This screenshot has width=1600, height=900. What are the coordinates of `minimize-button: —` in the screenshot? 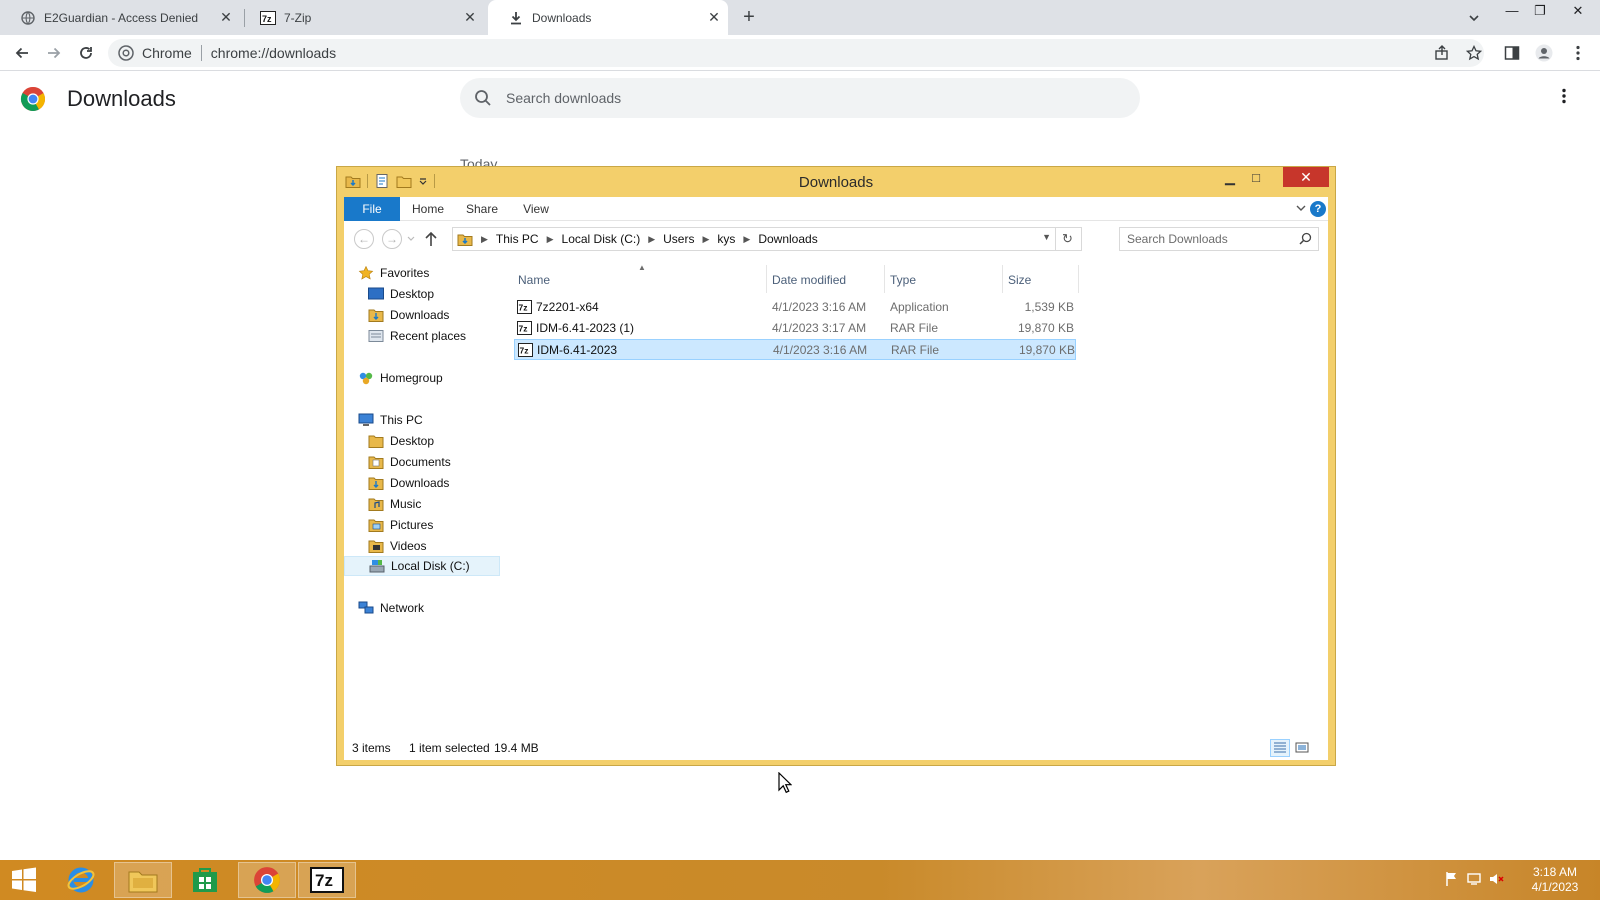 It's located at (1512, 12).